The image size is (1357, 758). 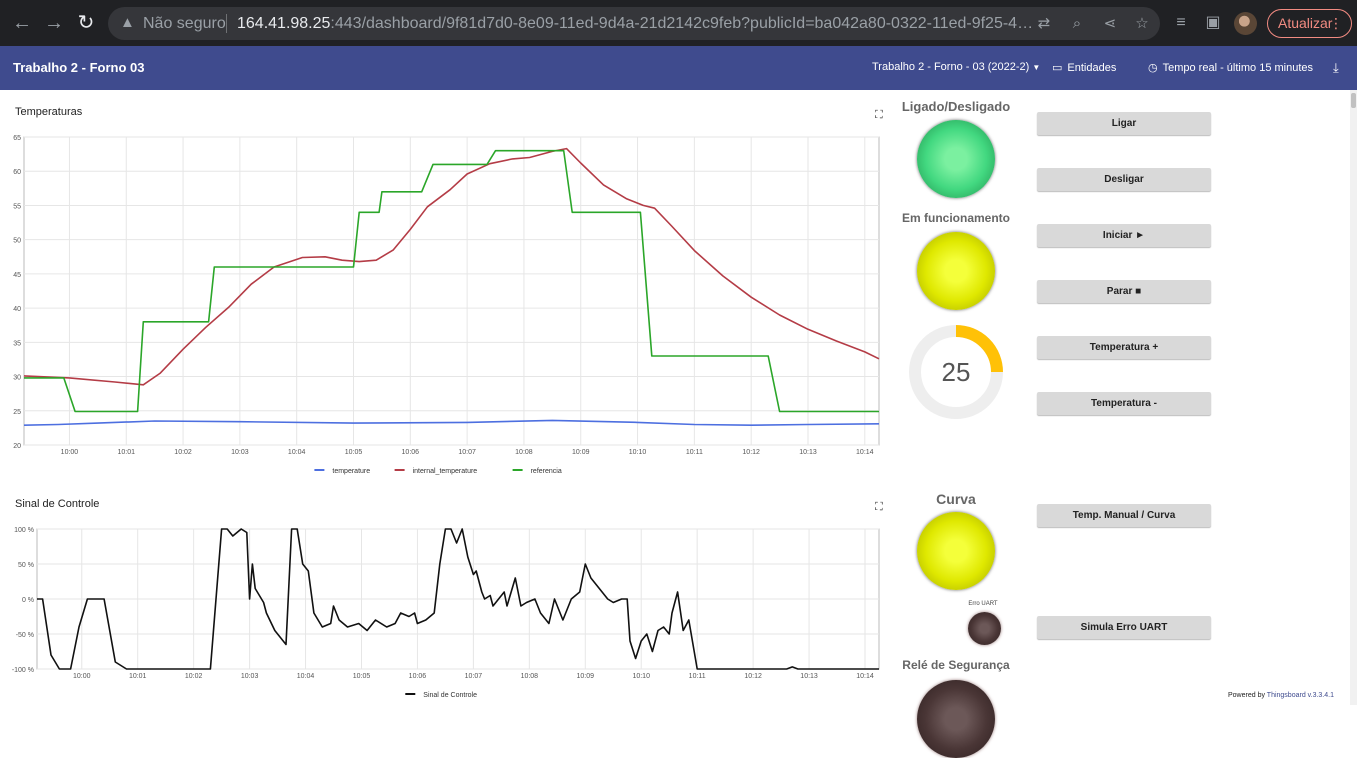 I want to click on ligado-title: Ligado/Desligado, so click(x=956, y=106).